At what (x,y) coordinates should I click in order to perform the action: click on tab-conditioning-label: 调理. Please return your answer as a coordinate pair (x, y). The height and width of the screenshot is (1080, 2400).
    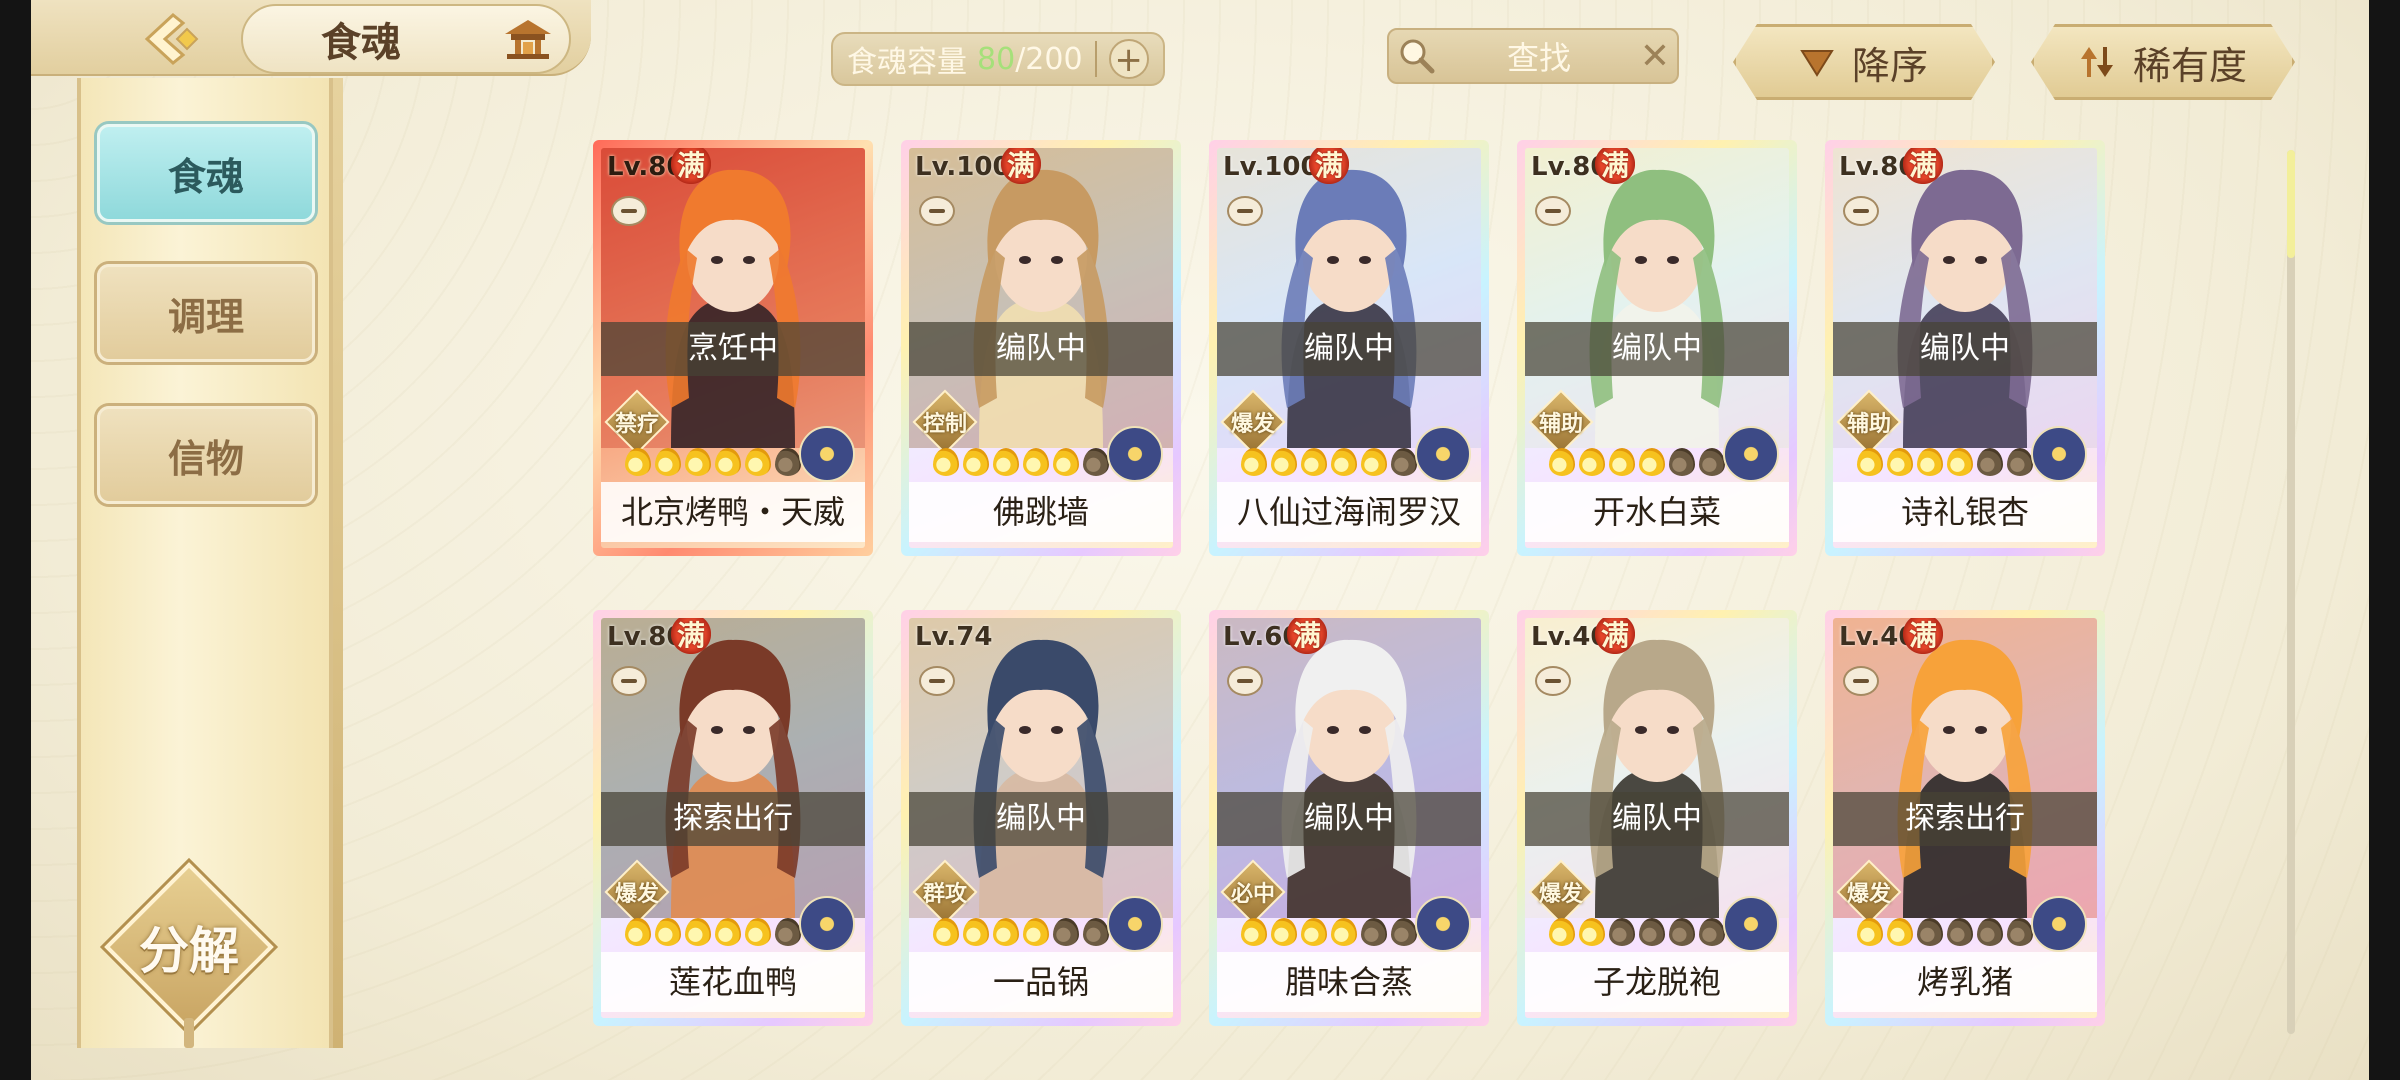
    Looking at the image, I should click on (205, 316).